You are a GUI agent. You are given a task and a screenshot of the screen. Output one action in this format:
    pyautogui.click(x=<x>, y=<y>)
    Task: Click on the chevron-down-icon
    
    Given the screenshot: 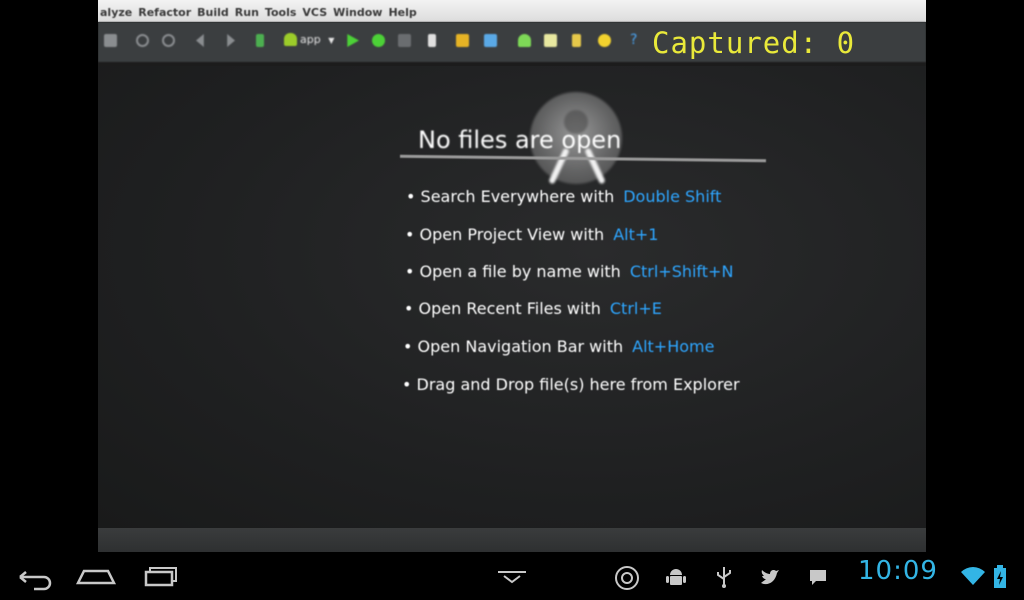 What is the action you would take?
    pyautogui.click(x=512, y=577)
    